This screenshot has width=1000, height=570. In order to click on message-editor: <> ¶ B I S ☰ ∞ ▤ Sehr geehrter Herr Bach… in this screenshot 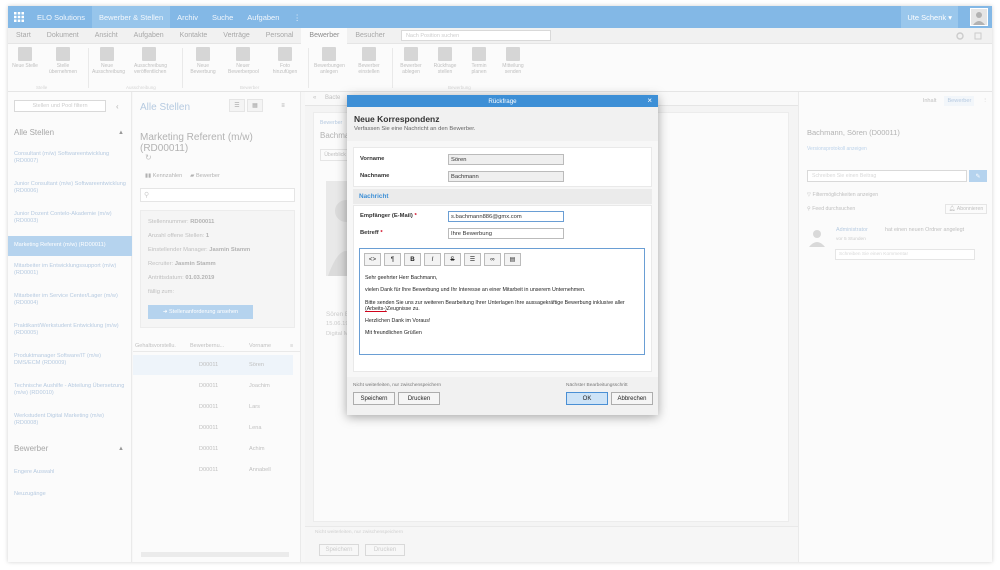, I will do `click(502, 301)`.